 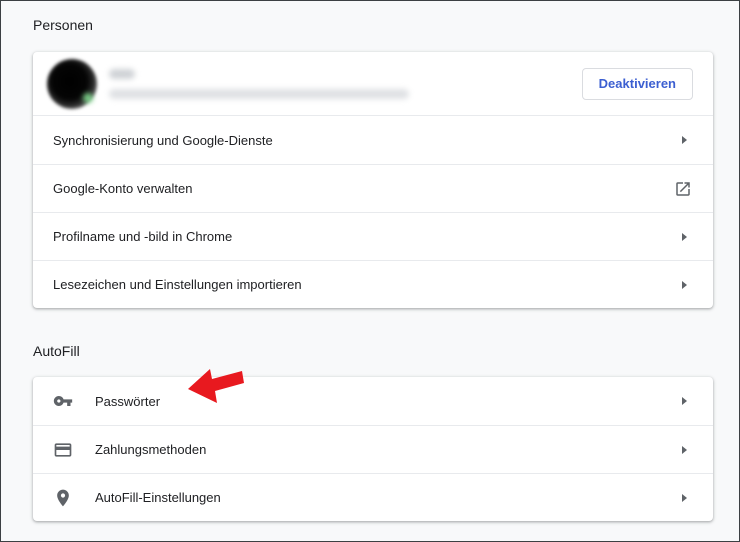 I want to click on payment-methods-item: Zahlungsmethoden, so click(x=373, y=449).